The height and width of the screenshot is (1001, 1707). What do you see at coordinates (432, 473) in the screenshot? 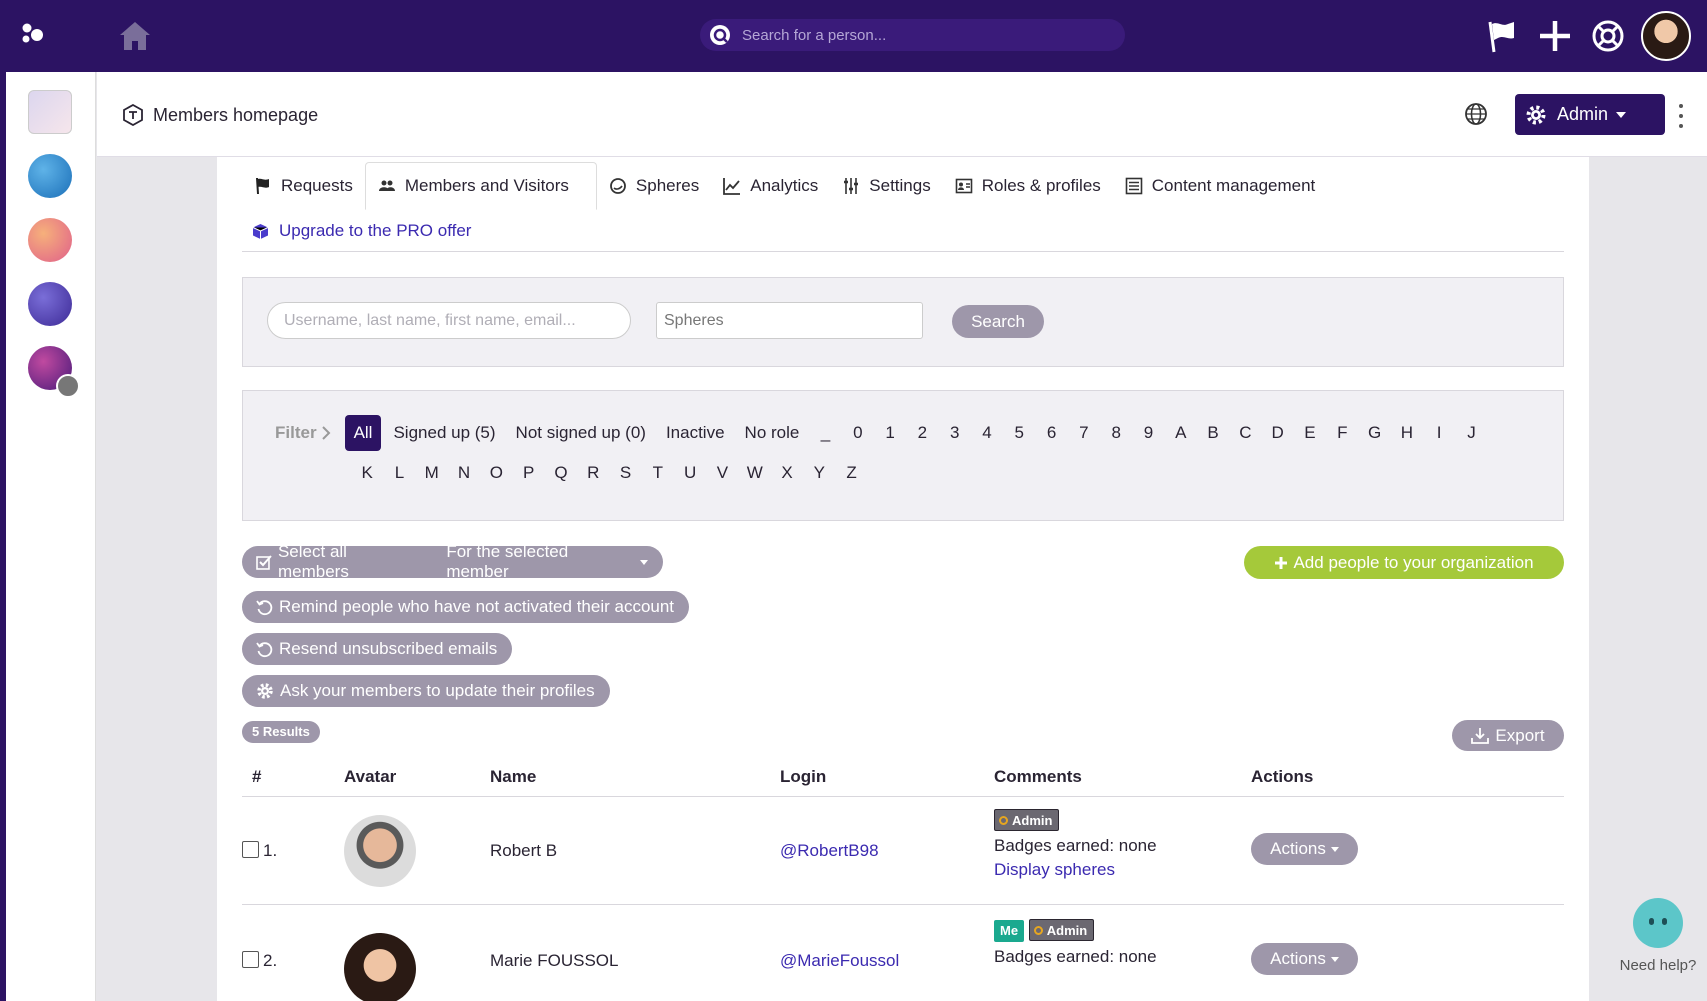
I see `filter-letter: M` at bounding box center [432, 473].